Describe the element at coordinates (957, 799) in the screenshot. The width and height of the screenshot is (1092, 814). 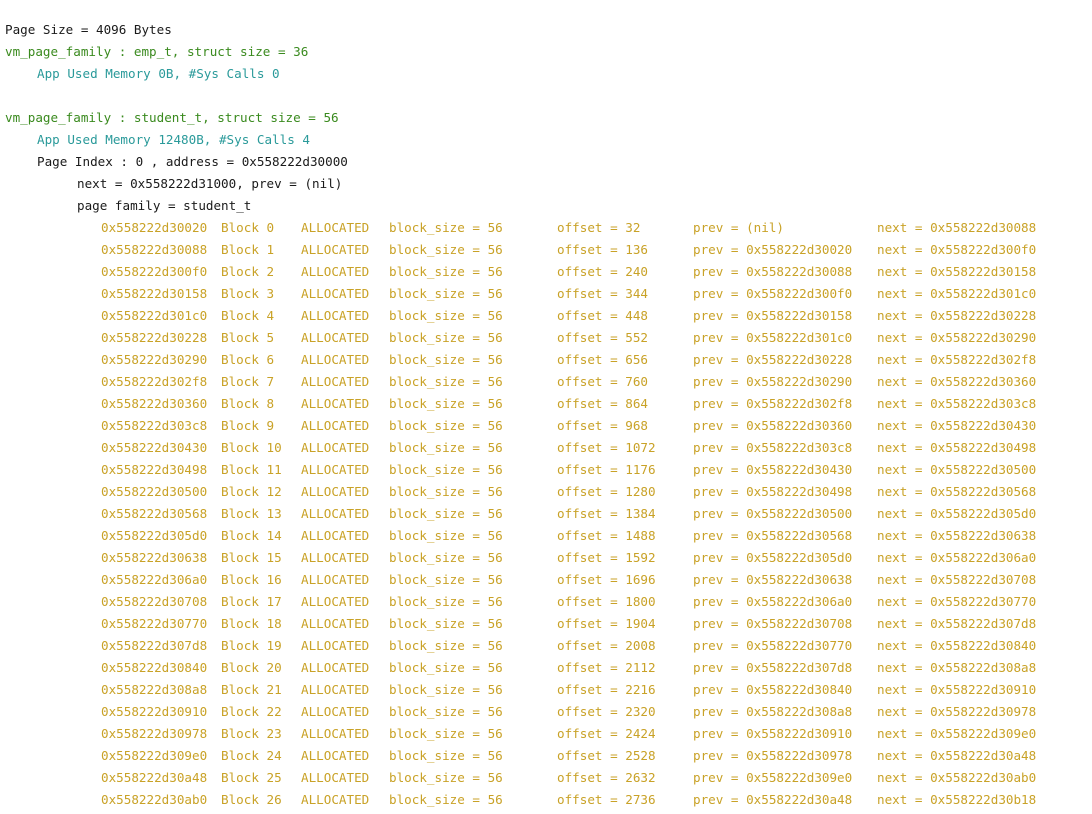
I see `block-next: next = 0x558222d30b18` at that location.